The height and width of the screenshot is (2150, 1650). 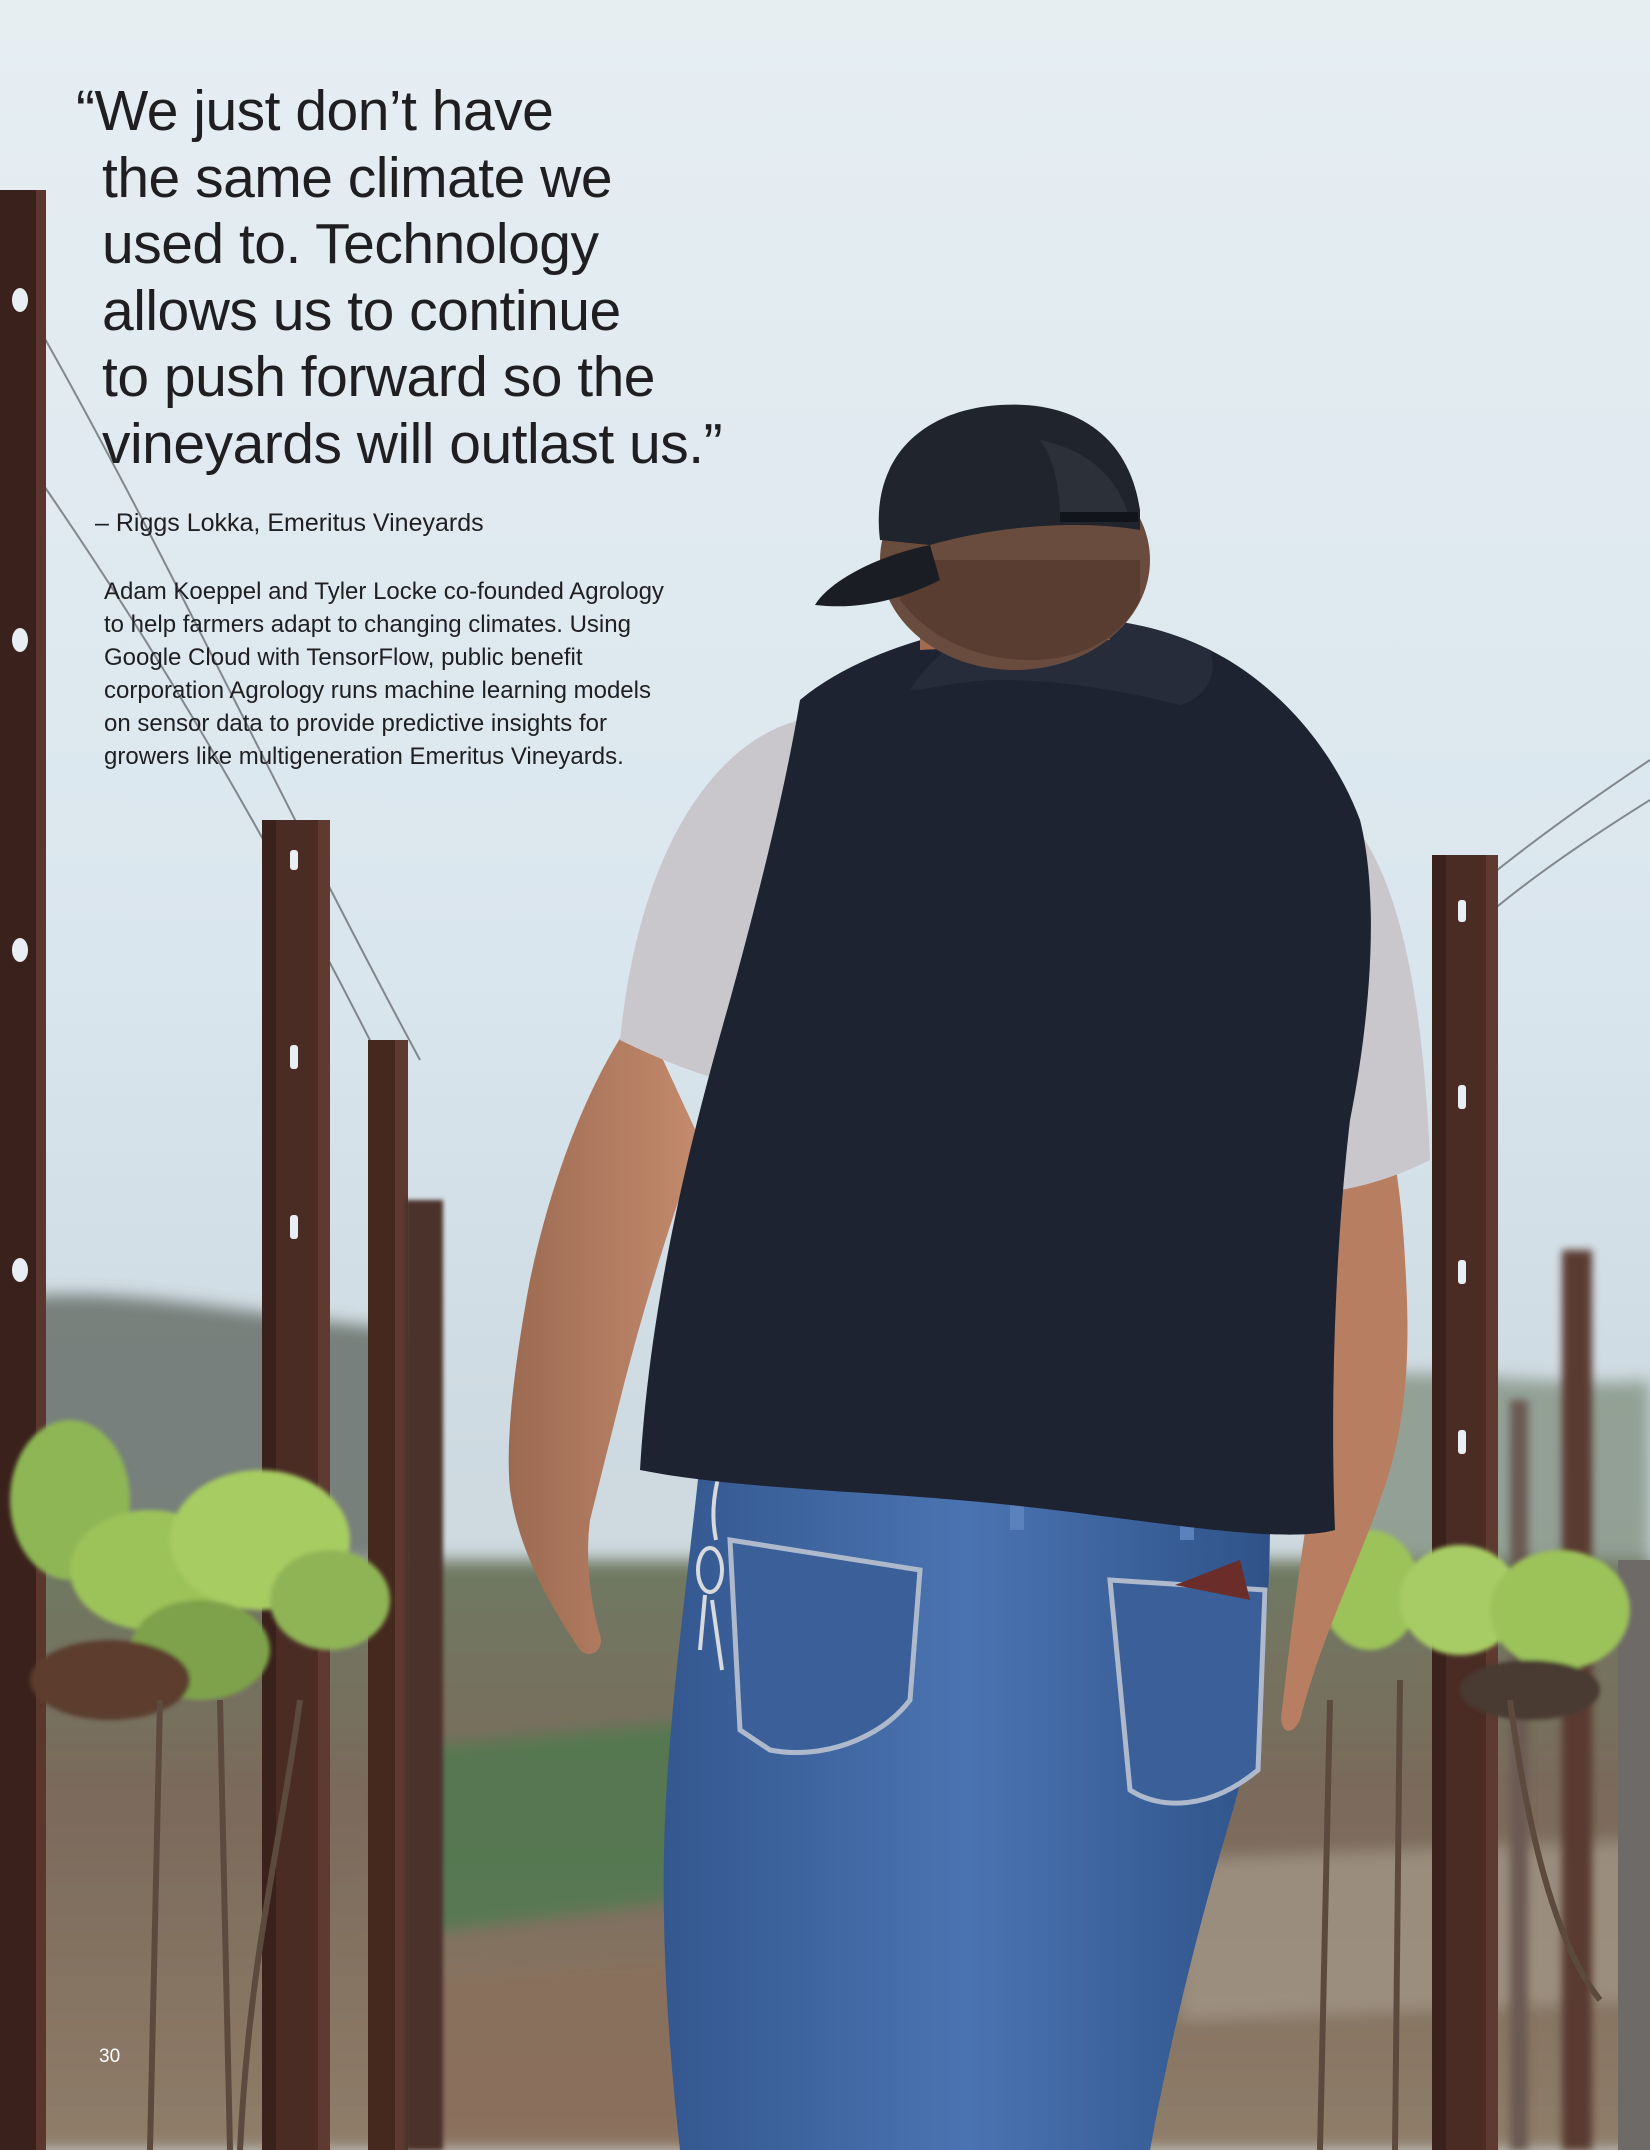 I want to click on left-post, so click(x=23, y=1170).